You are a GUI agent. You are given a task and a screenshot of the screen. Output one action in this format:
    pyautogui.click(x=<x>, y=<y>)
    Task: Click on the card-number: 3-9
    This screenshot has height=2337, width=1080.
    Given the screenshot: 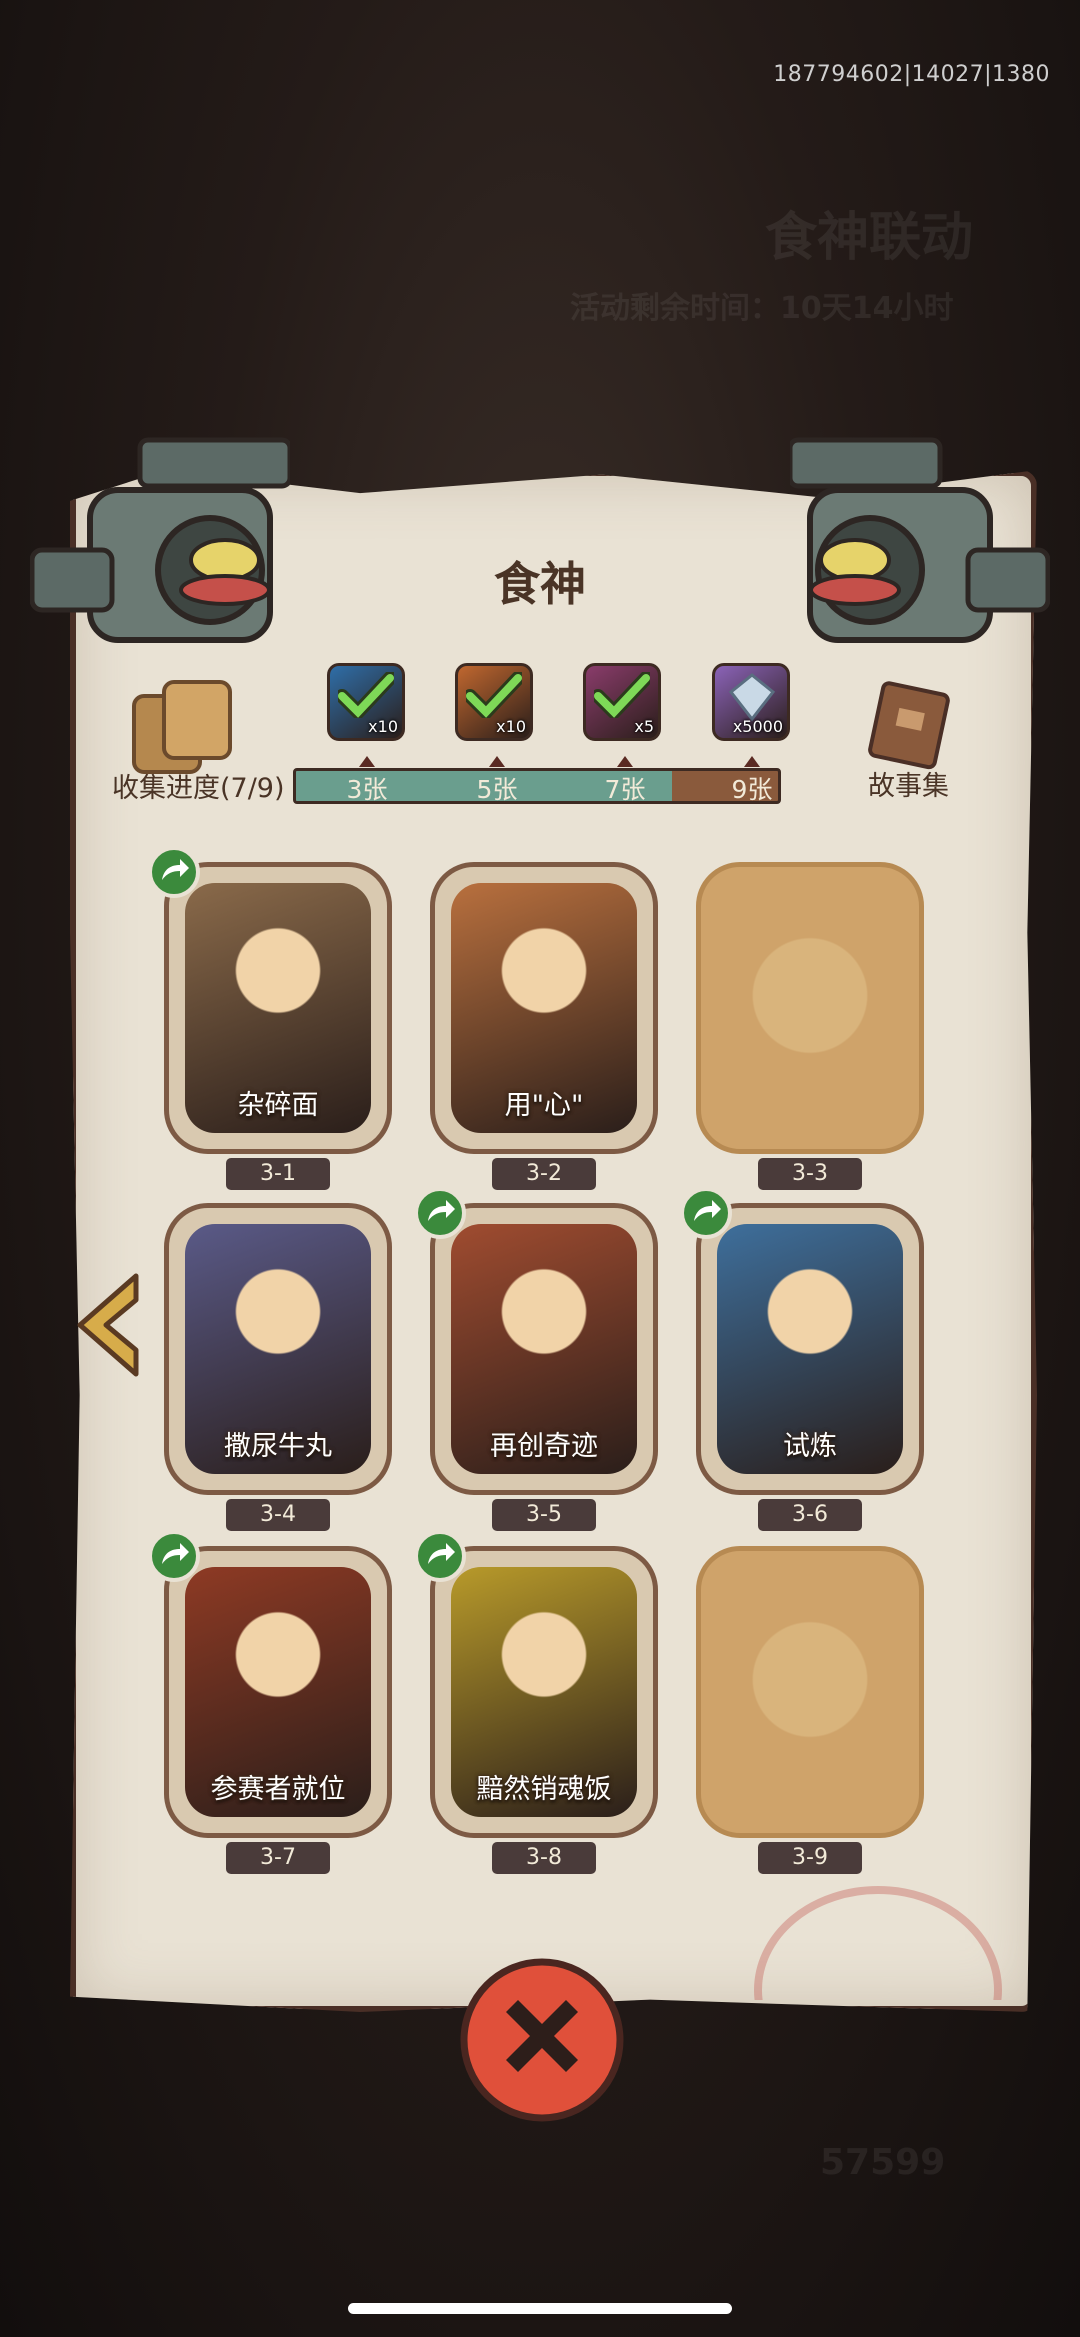 What is the action you would take?
    pyautogui.click(x=810, y=1858)
    